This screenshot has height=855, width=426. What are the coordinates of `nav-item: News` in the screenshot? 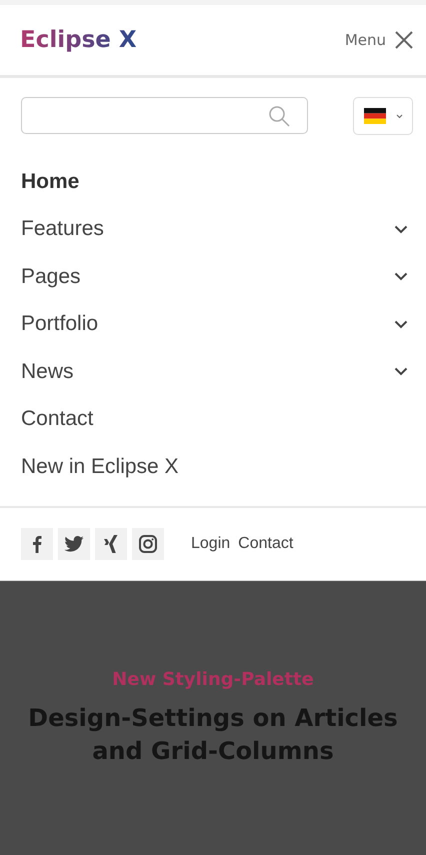 It's located at (214, 372).